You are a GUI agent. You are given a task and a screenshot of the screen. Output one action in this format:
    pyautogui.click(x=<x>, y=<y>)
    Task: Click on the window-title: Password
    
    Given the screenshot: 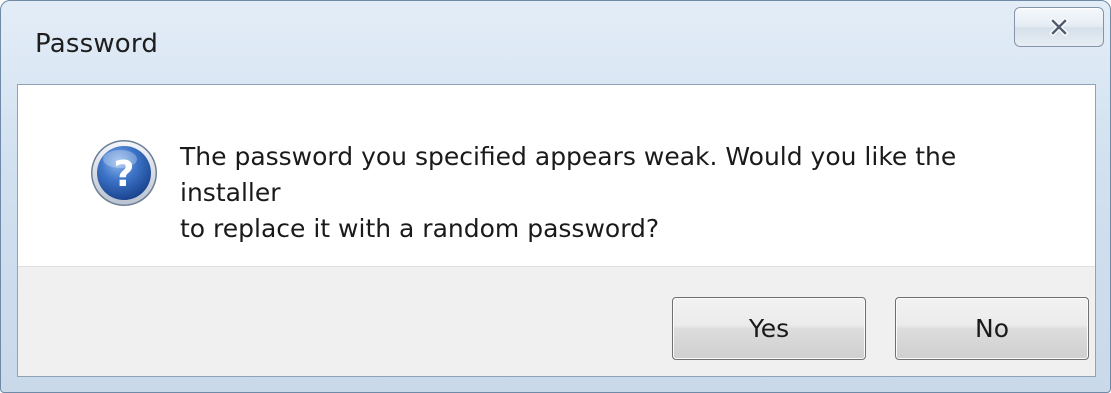 What is the action you would take?
    pyautogui.click(x=97, y=44)
    